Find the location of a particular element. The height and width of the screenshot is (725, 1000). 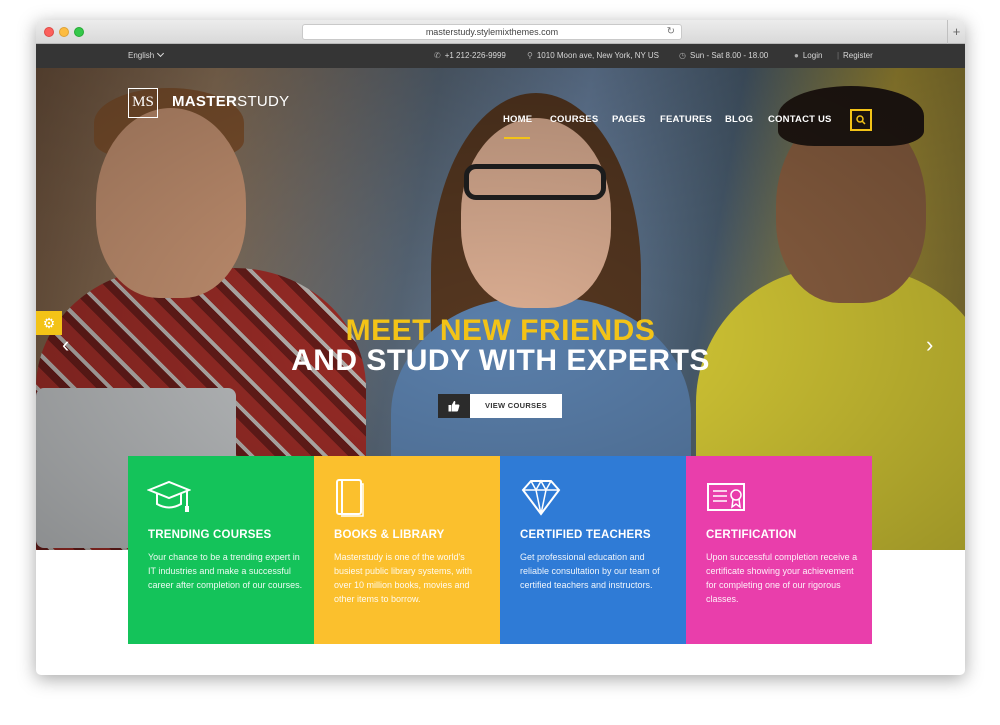

book-icon is located at coordinates (350, 498).